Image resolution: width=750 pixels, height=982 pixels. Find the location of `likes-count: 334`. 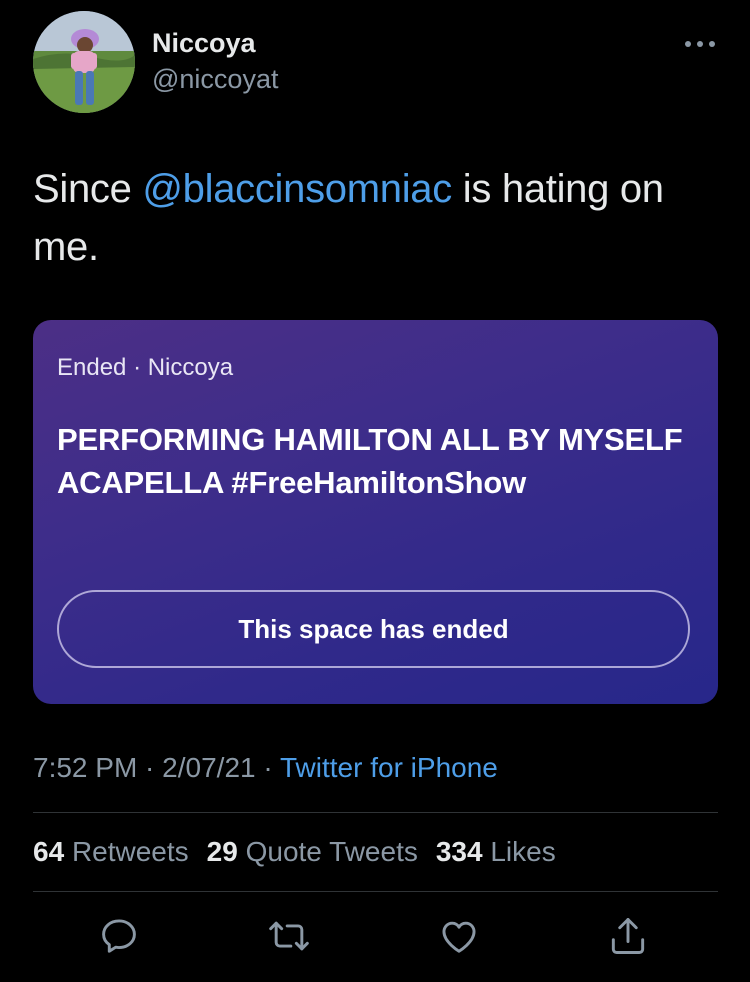

likes-count: 334 is located at coordinates (459, 851).